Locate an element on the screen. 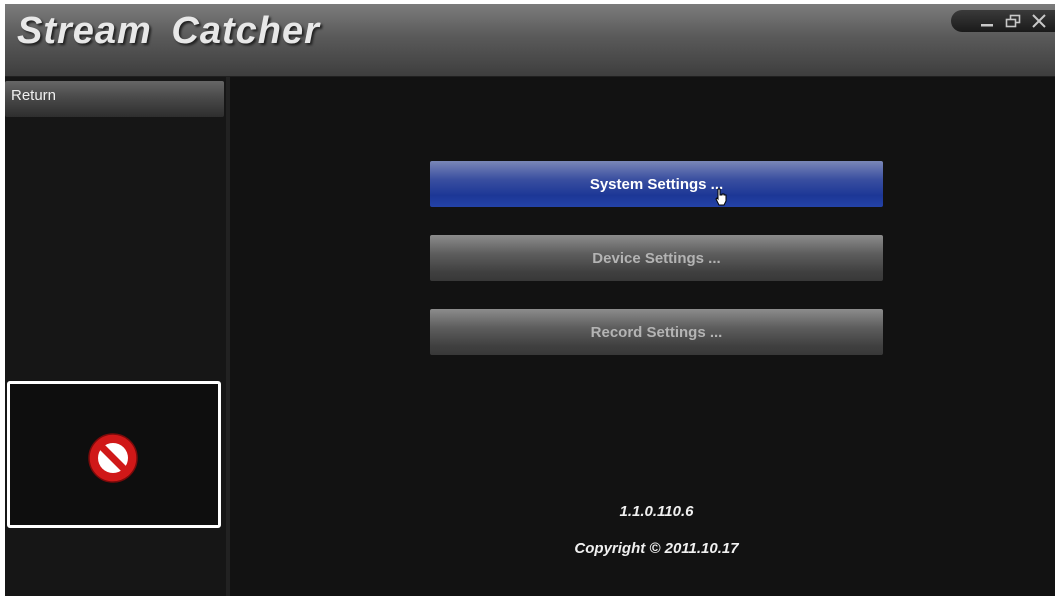  window-controls is located at coordinates (1003, 21).